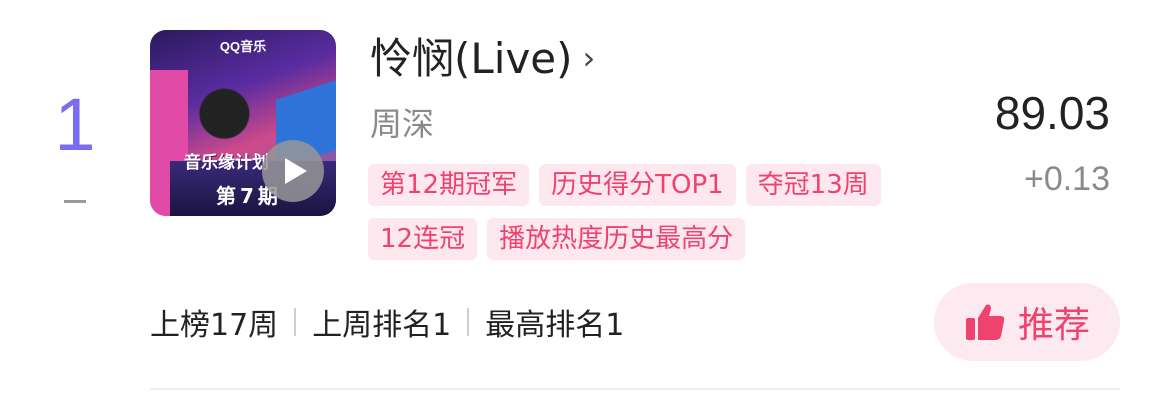  Describe the element at coordinates (637, 185) in the screenshot. I see `tag: 历史得分TOP1` at that location.